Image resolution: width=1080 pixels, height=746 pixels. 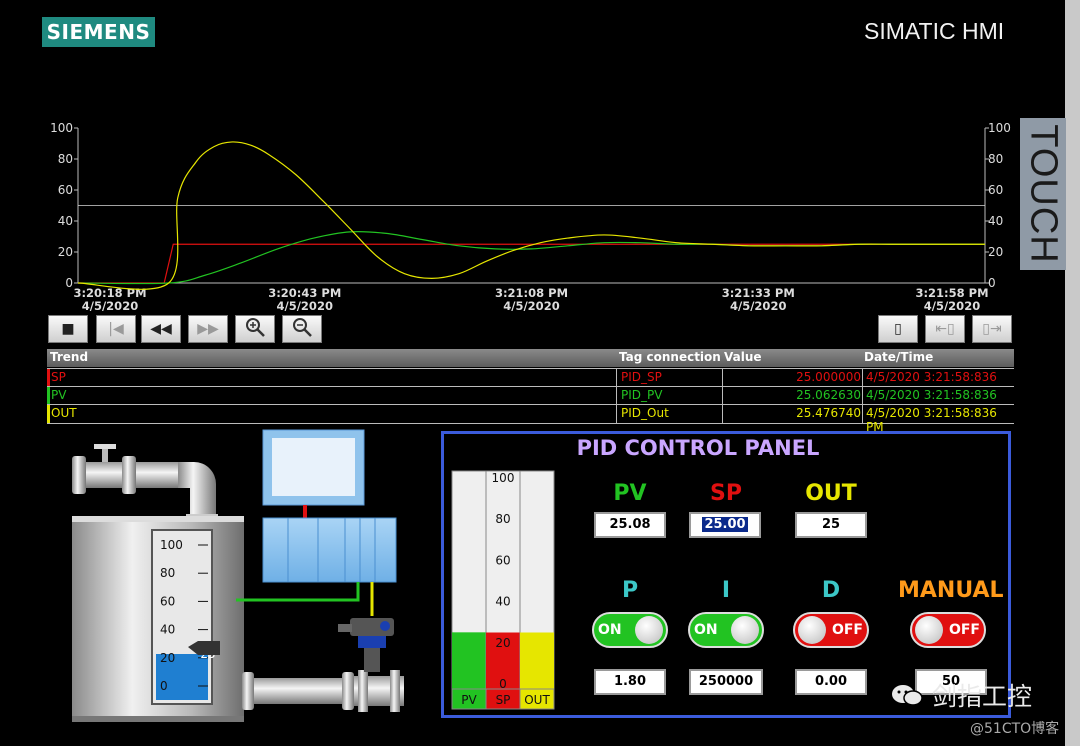 I want to click on forward-icon: ▶▶, so click(x=208, y=329).